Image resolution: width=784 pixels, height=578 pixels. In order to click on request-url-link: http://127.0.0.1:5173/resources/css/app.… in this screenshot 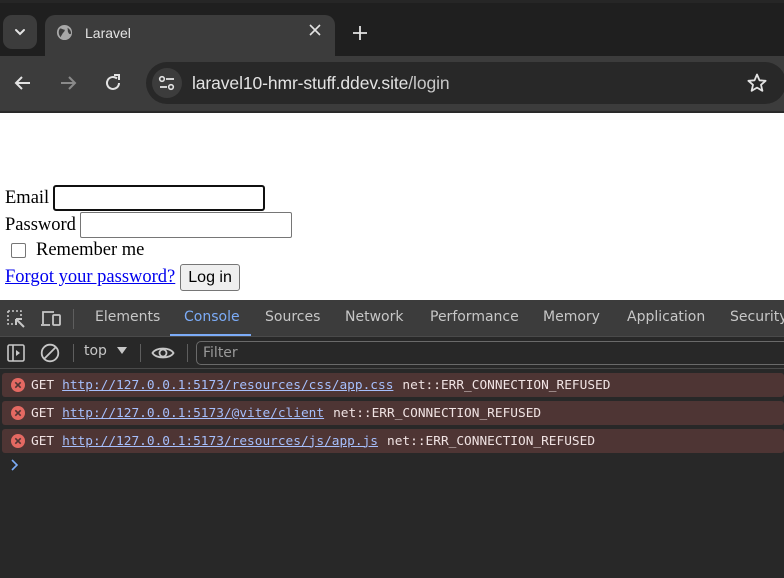, I will do `click(227, 385)`.